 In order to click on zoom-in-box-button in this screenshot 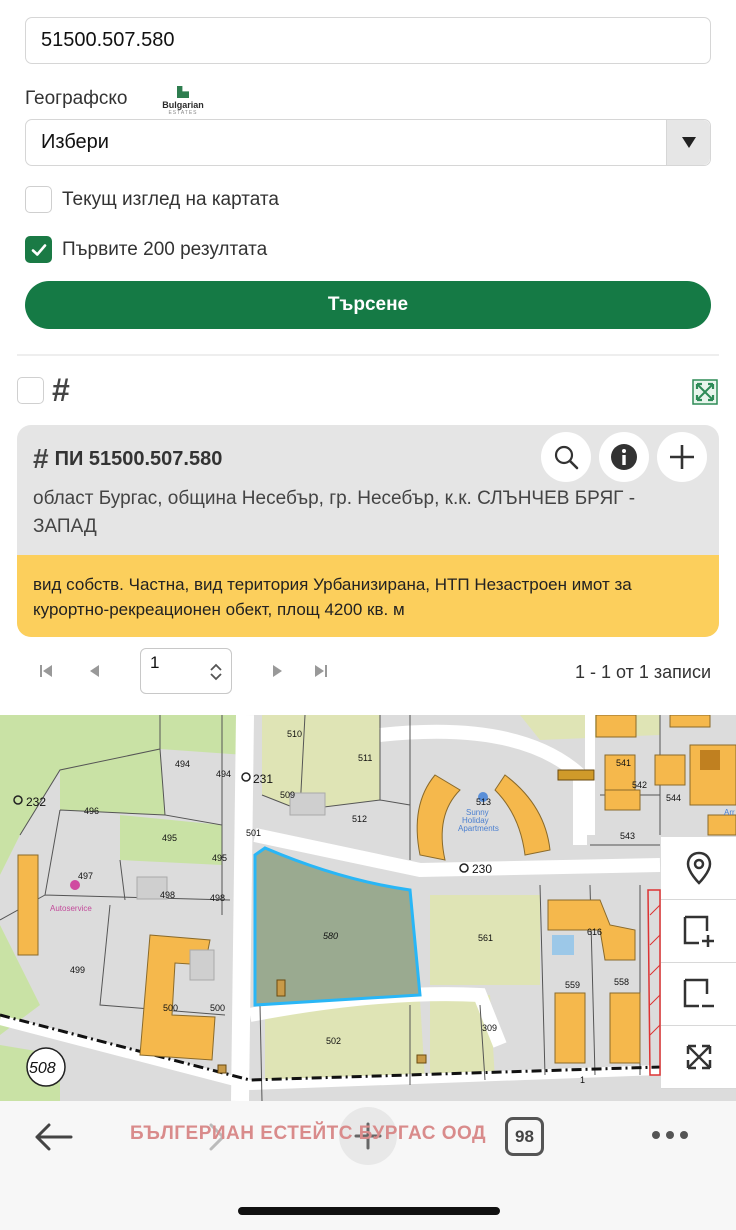, I will do `click(698, 931)`.